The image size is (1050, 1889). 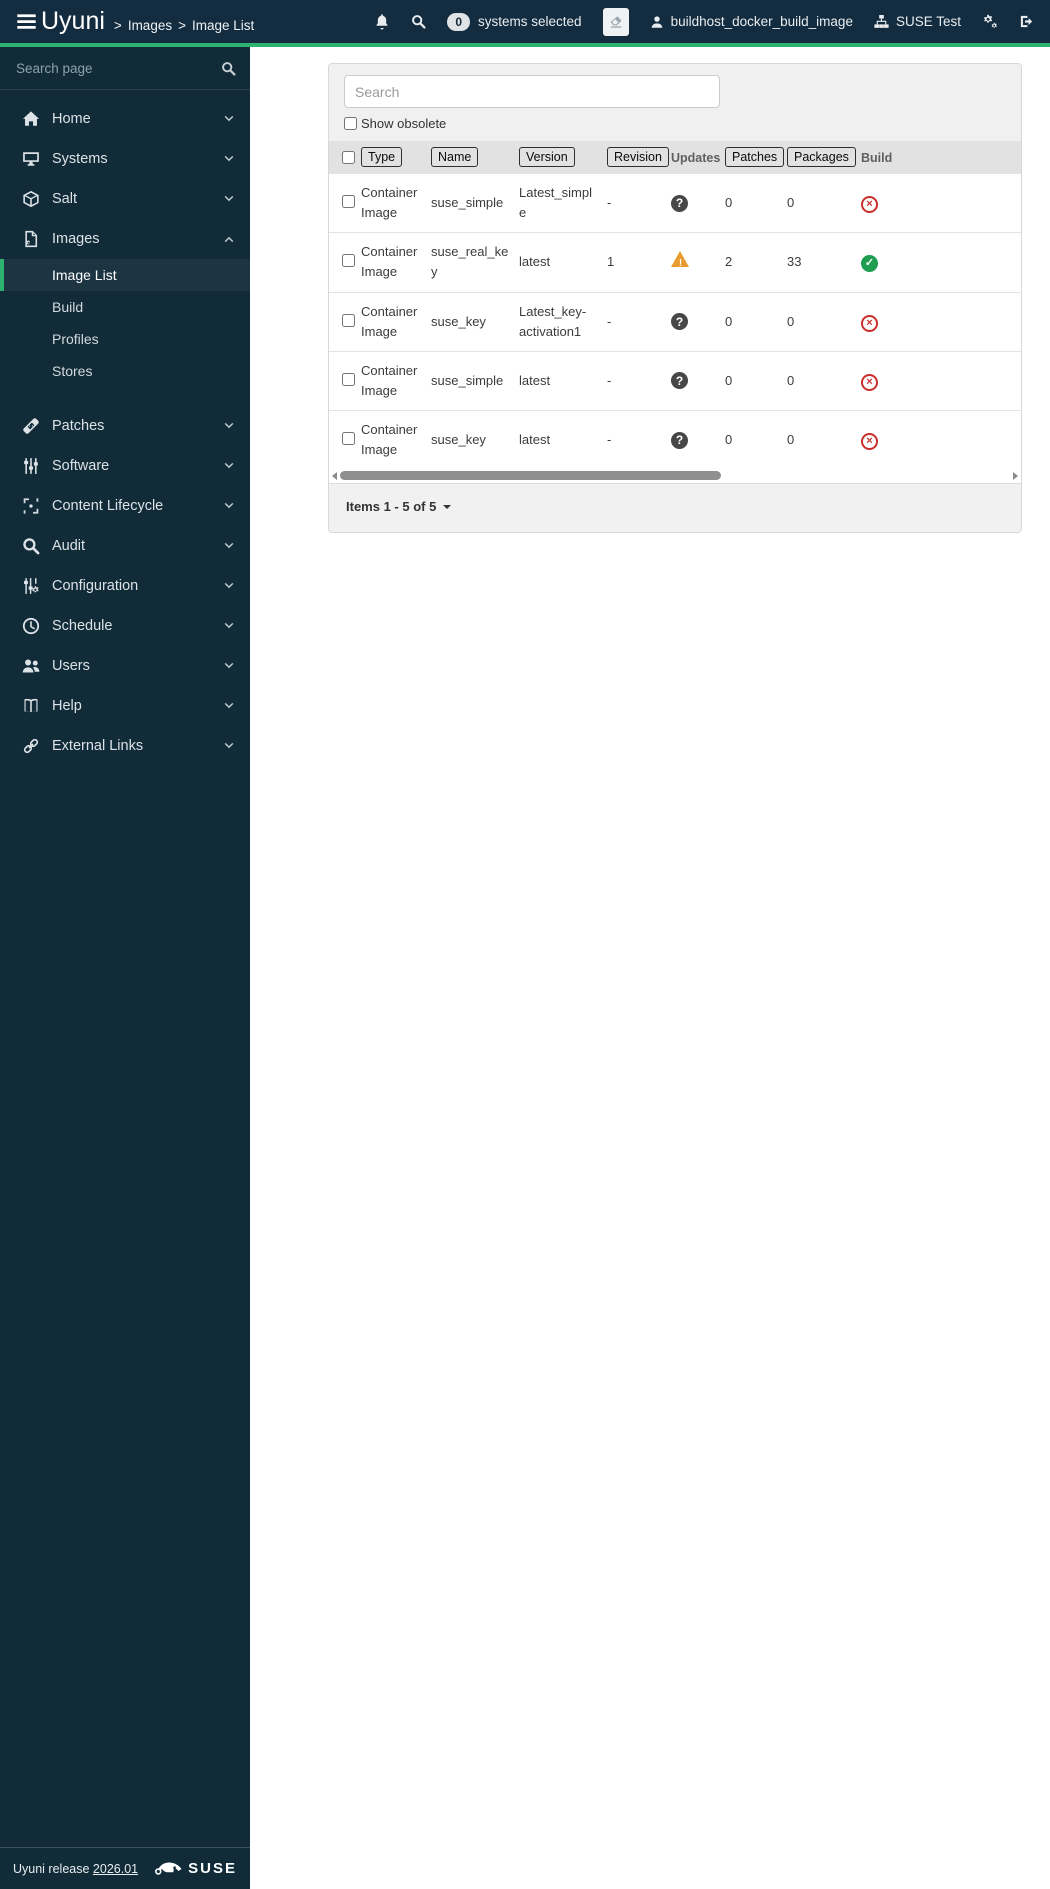 What do you see at coordinates (761, 21) in the screenshot?
I see `user-name: buildhost_docker_build_image` at bounding box center [761, 21].